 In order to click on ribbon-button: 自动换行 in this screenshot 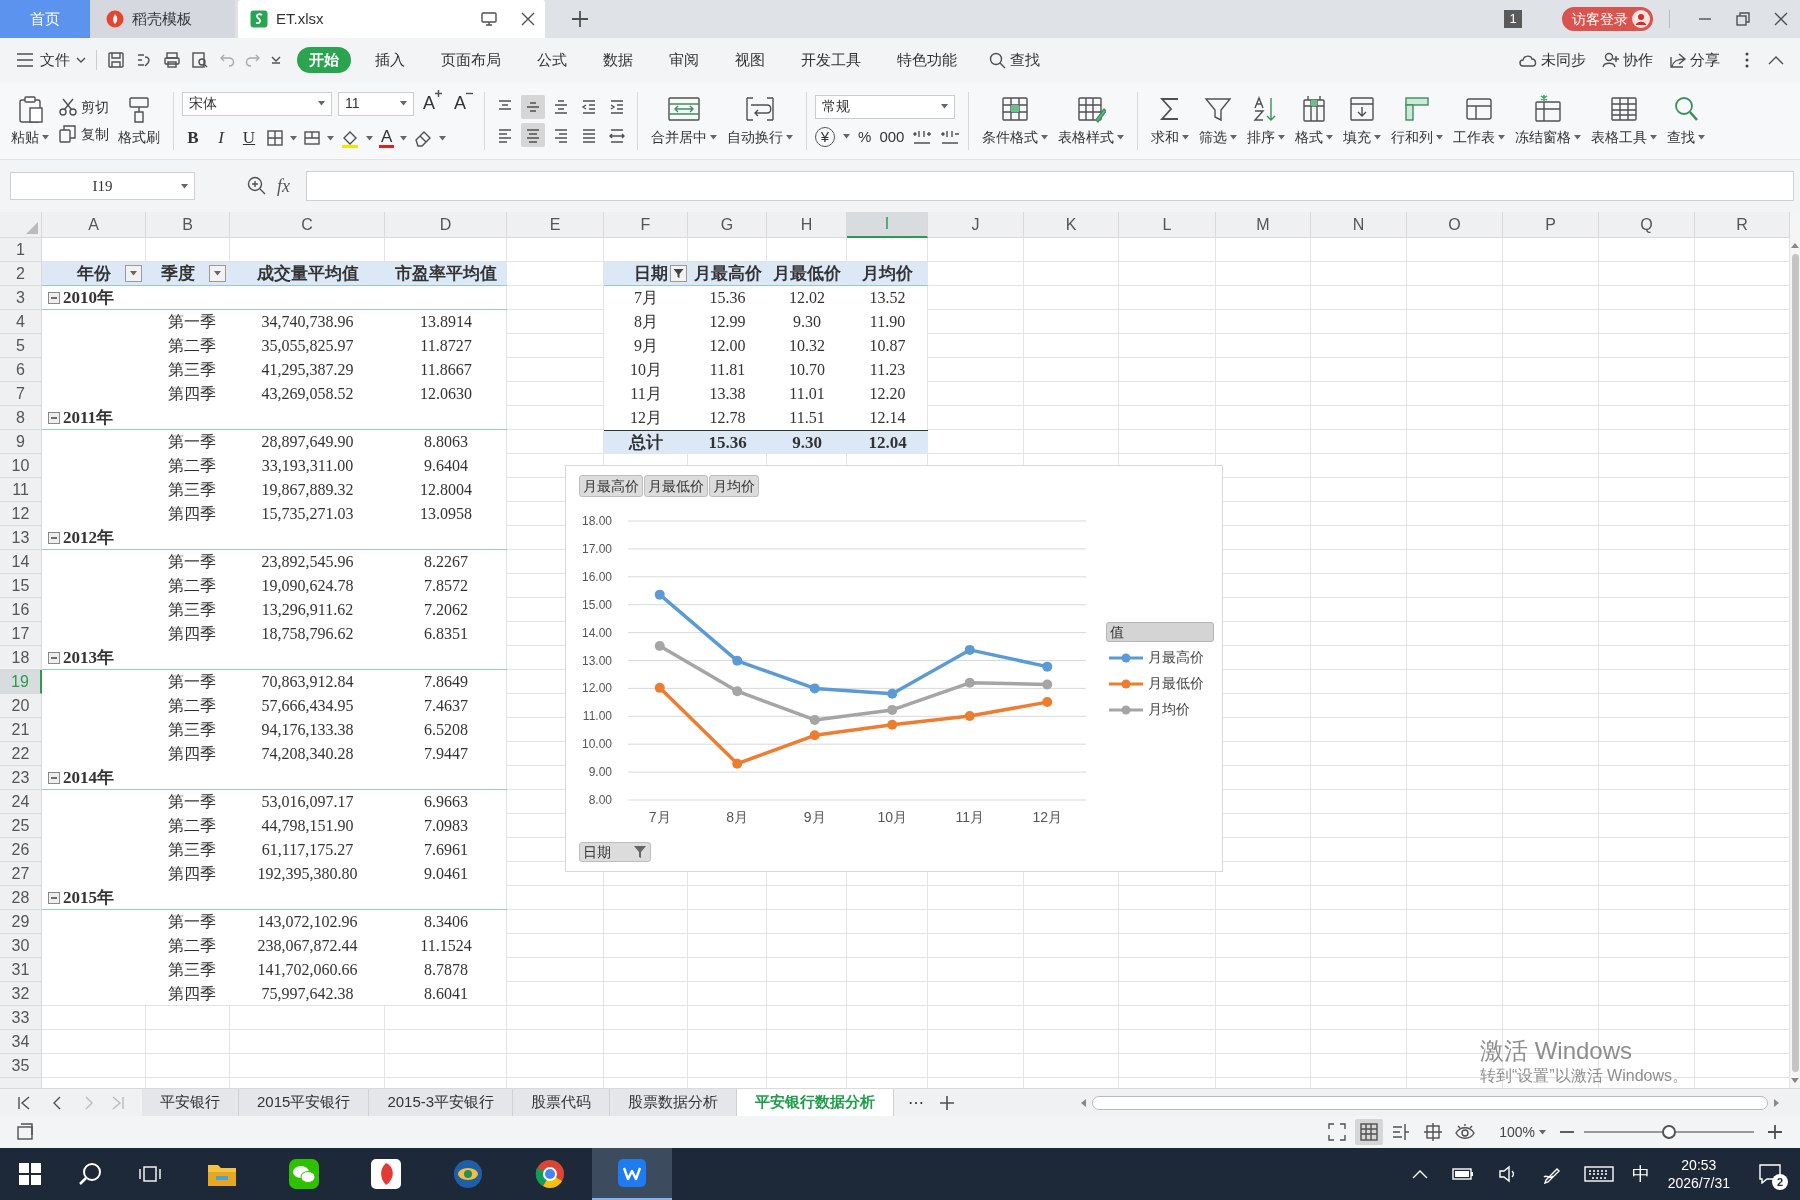, I will do `click(760, 120)`.